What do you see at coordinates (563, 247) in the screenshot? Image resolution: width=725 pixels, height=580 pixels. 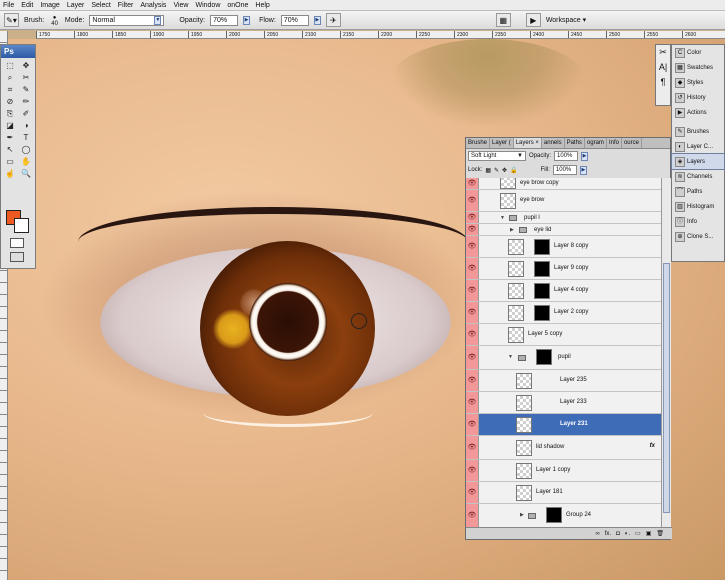 I see `layer-row: 👁 Layer 8 copy` at bounding box center [563, 247].